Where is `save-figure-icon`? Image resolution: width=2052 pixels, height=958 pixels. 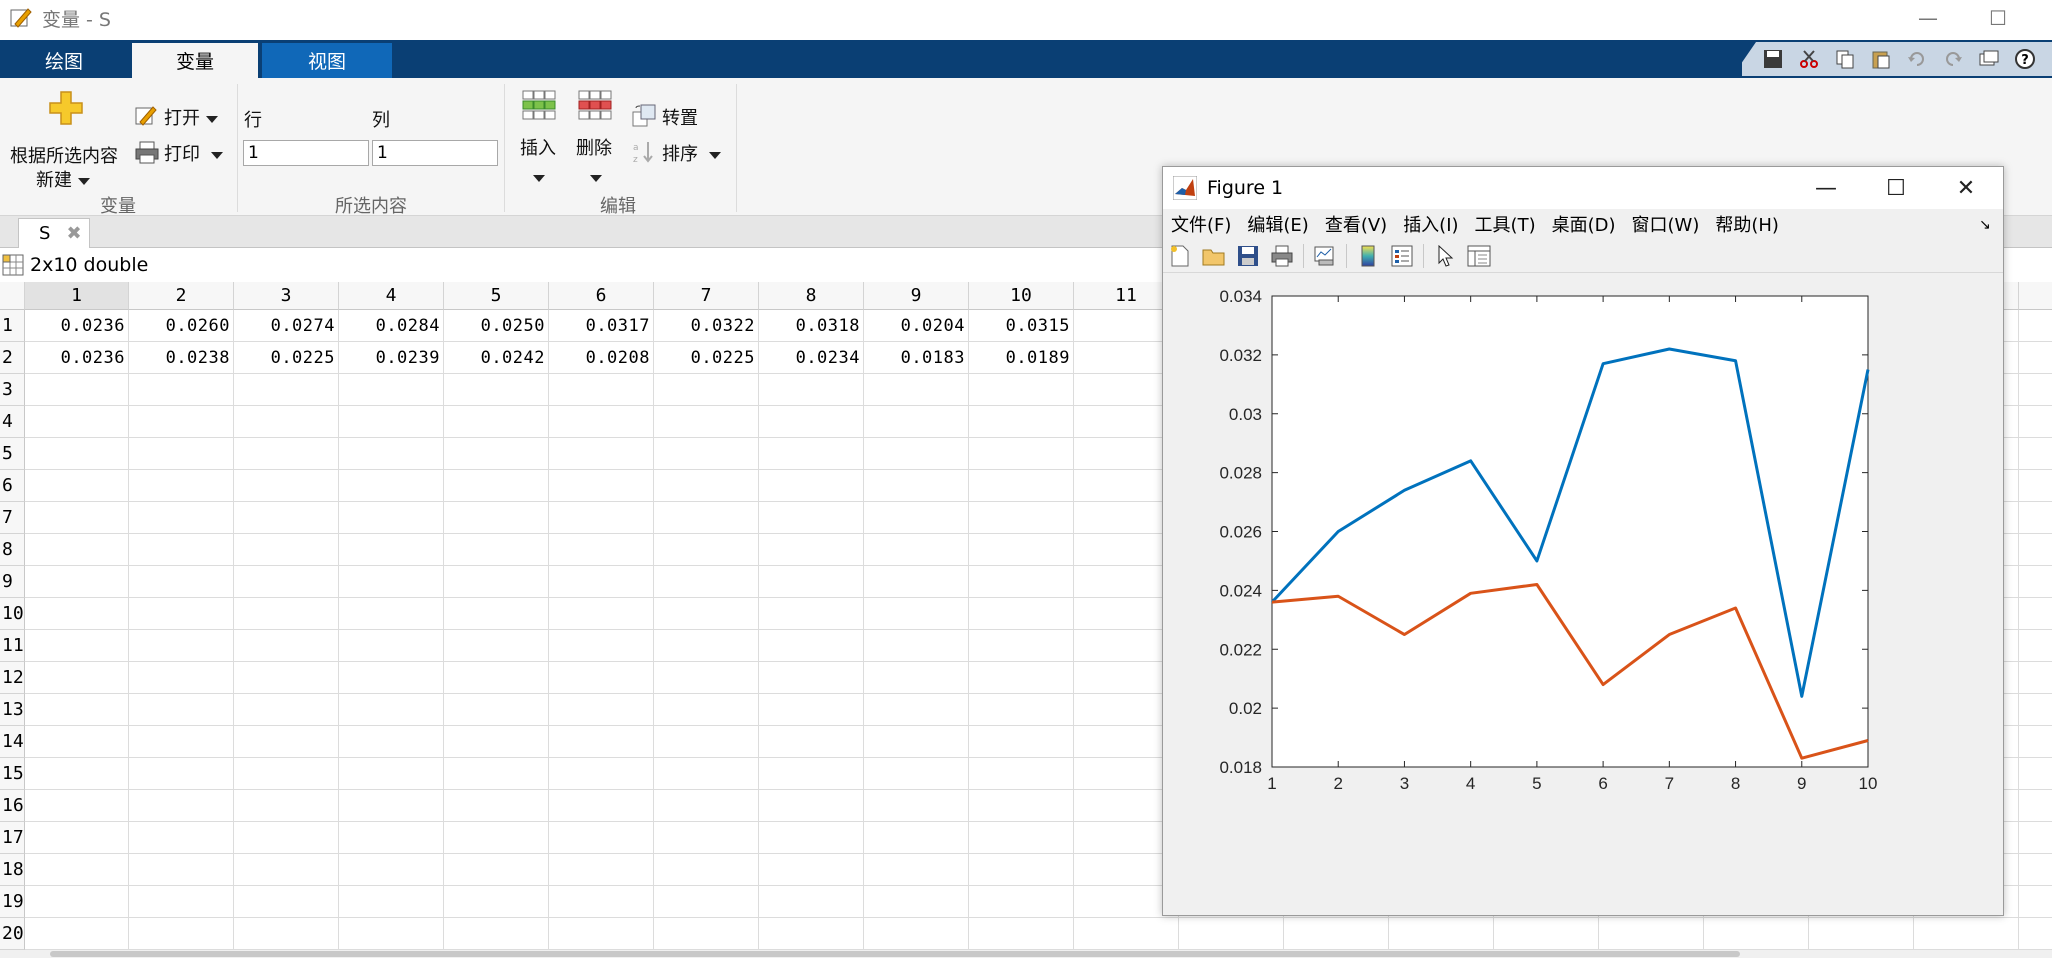
save-figure-icon is located at coordinates (1248, 256).